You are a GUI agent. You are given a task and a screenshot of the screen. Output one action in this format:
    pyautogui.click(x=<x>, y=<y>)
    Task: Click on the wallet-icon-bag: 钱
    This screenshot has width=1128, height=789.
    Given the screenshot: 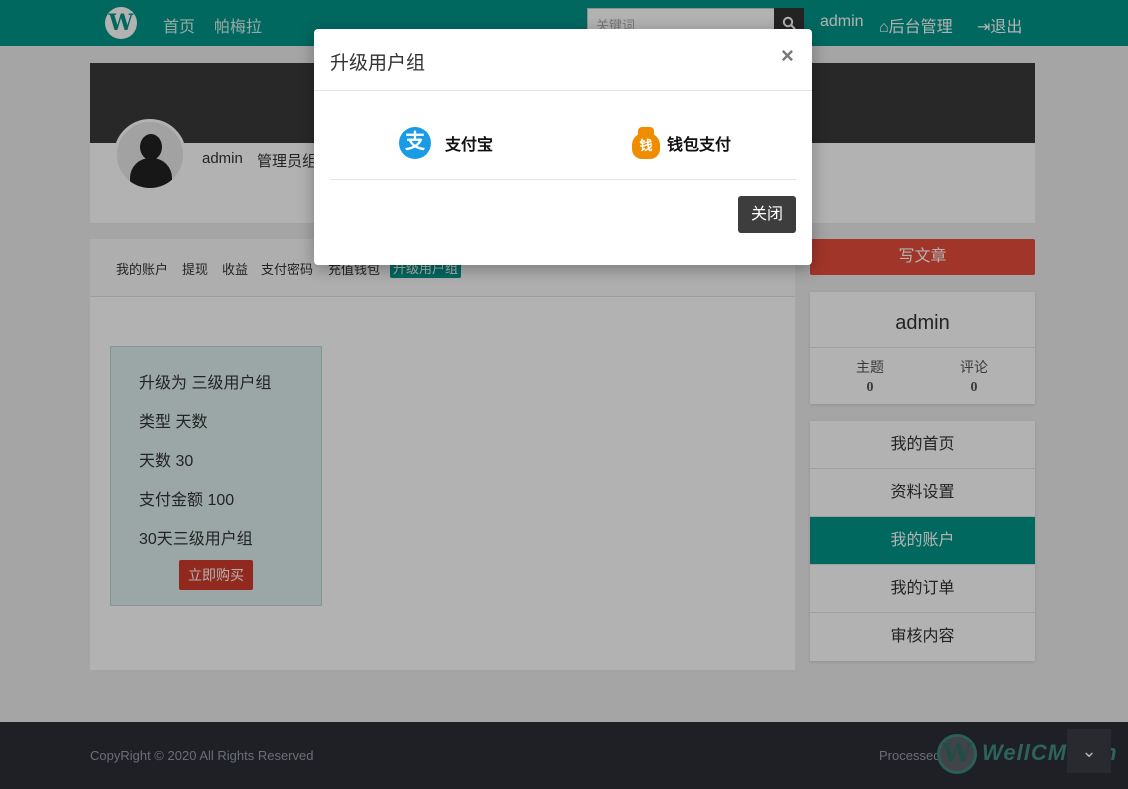 What is the action you would take?
    pyautogui.click(x=646, y=146)
    